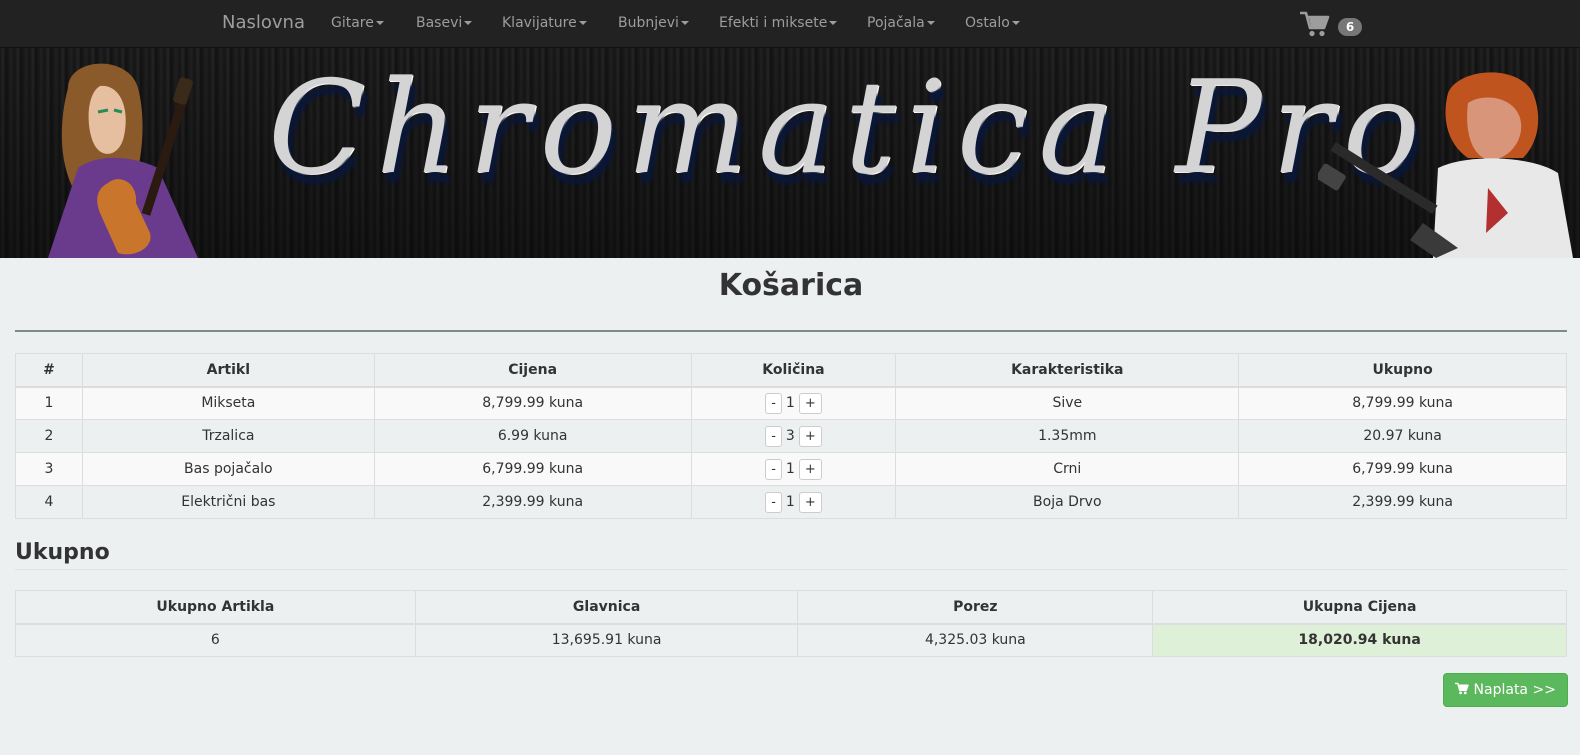 The image size is (1580, 755). What do you see at coordinates (791, 285) in the screenshot?
I see `page-title: Košarica` at bounding box center [791, 285].